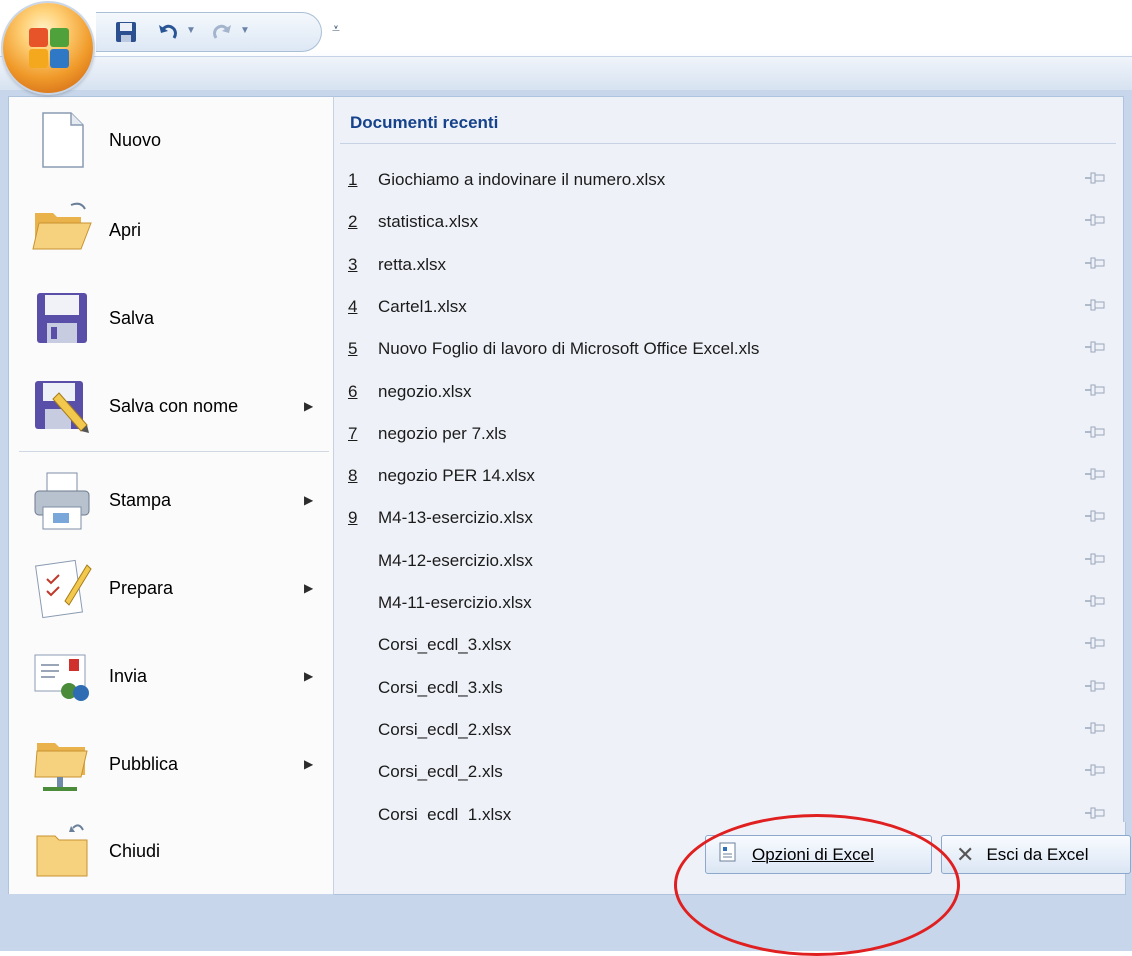 The height and width of the screenshot is (956, 1132). What do you see at coordinates (412, 264) in the screenshot?
I see `recent-document-name: retta.xlsx` at bounding box center [412, 264].